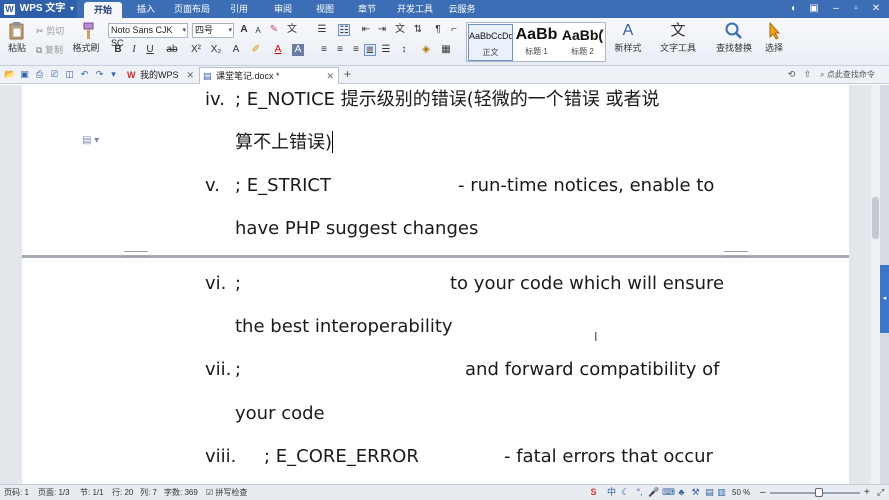 Image resolution: width=889 pixels, height=500 pixels. Describe the element at coordinates (54, 492) in the screenshot. I see `status-pages: 页面: 1/3` at that location.